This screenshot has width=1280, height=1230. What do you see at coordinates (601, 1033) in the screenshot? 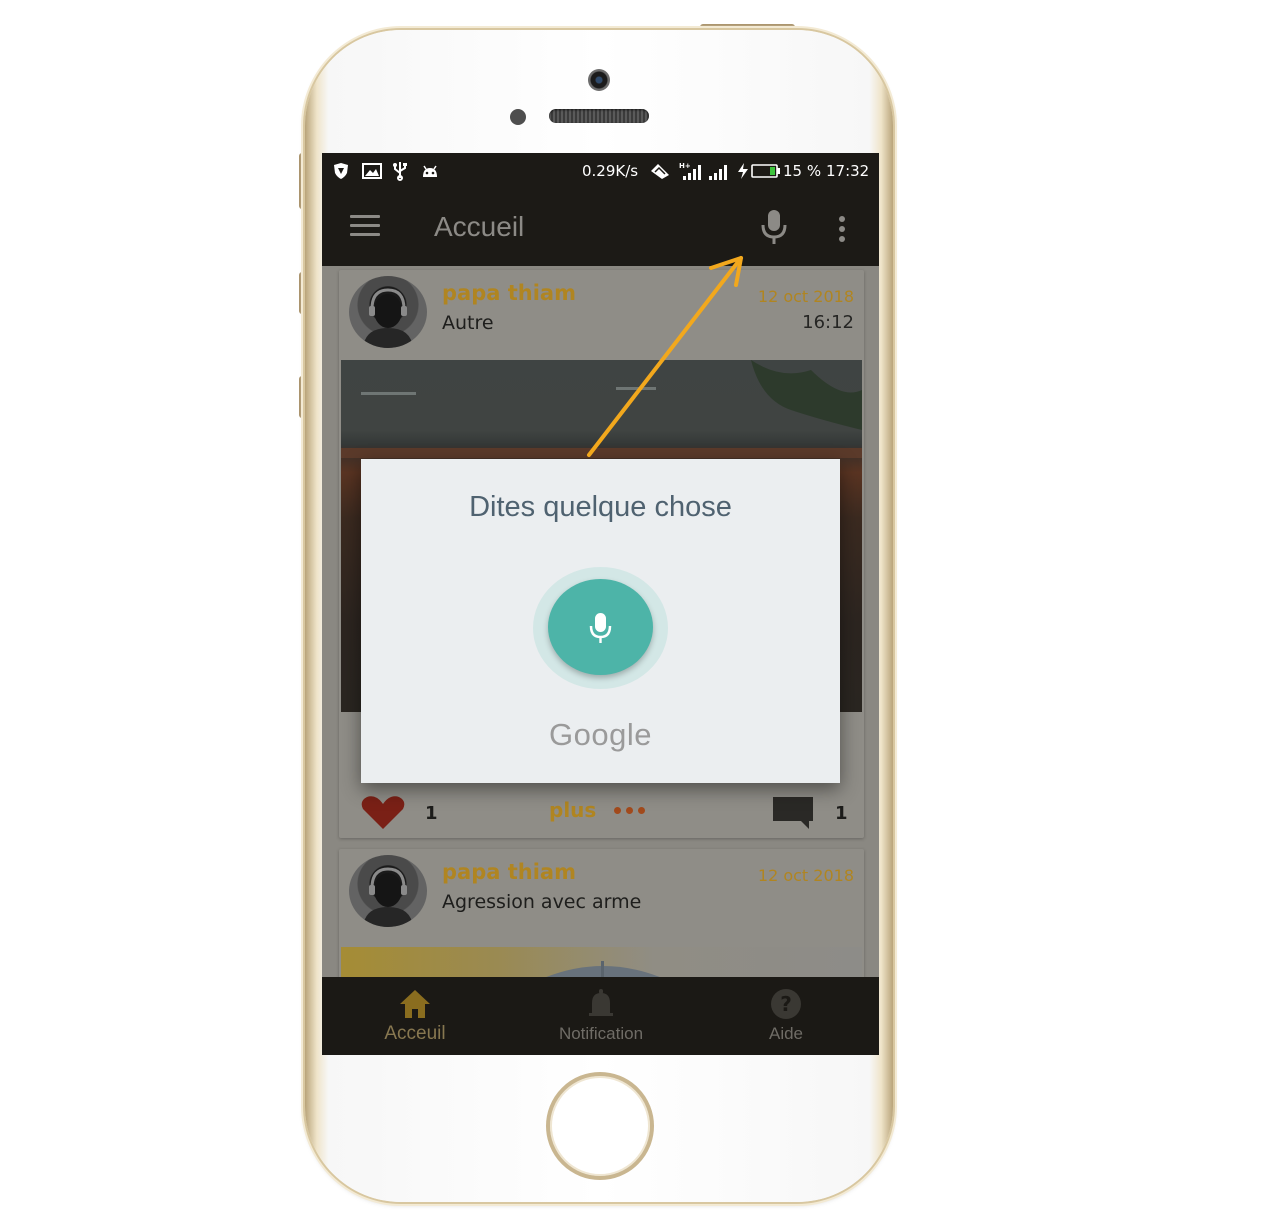
I see `nav-label-notification: Notification` at bounding box center [601, 1033].